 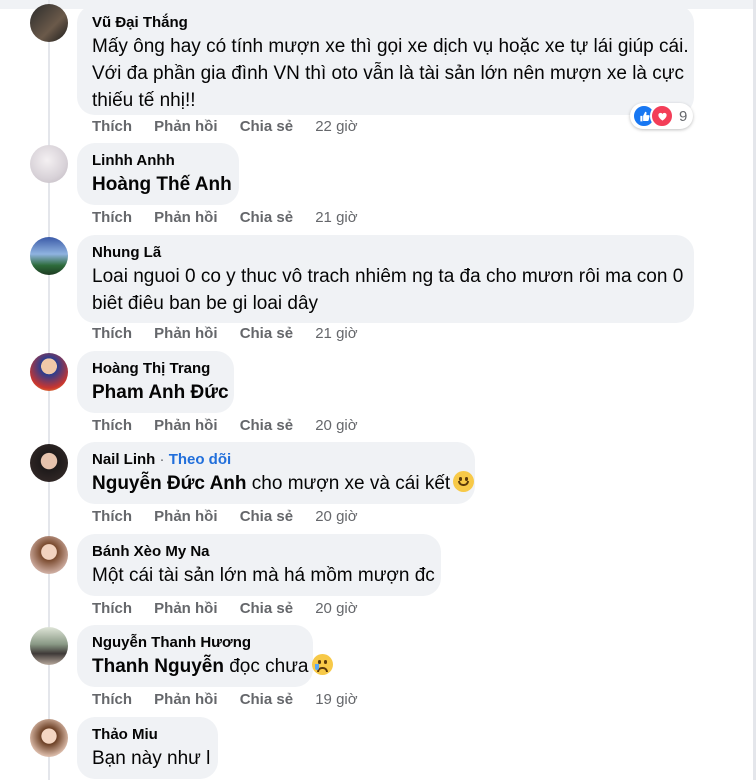 What do you see at coordinates (464, 481) in the screenshot?
I see `grinning-face-emoji` at bounding box center [464, 481].